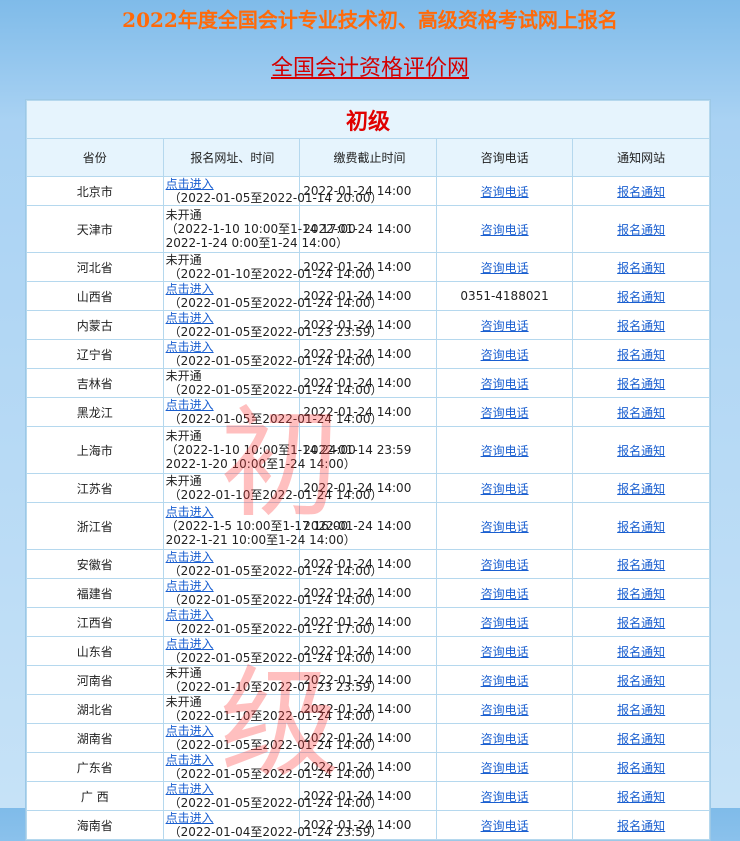 Image resolution: width=740 pixels, height=841 pixels. Describe the element at coordinates (95, 450) in the screenshot. I see `province-cell: 上海市` at that location.